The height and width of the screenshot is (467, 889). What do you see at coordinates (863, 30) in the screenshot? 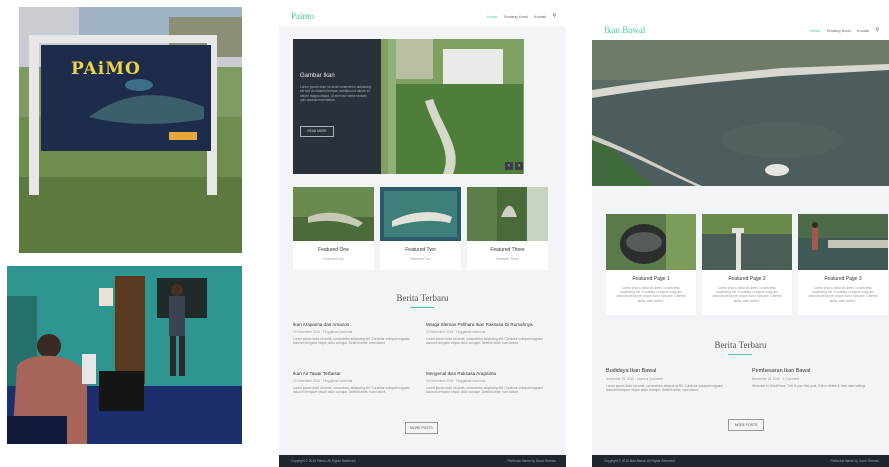
I see `site2-menu-contact: Kontak` at bounding box center [863, 30].